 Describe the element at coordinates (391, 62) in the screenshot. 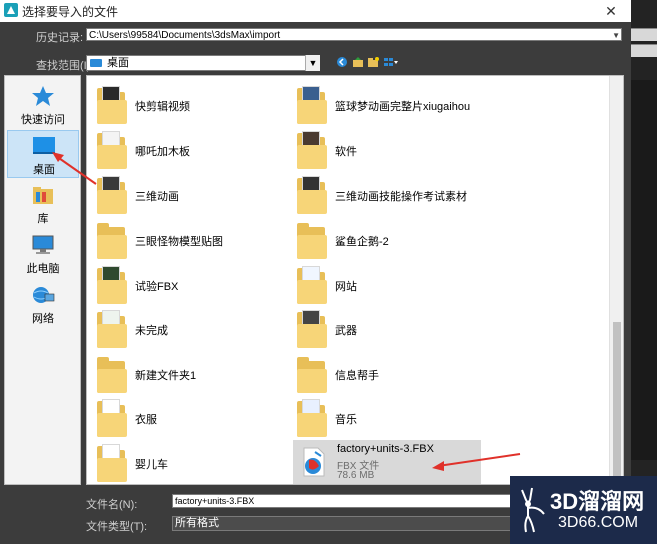

I see `view-menu-icon` at that location.